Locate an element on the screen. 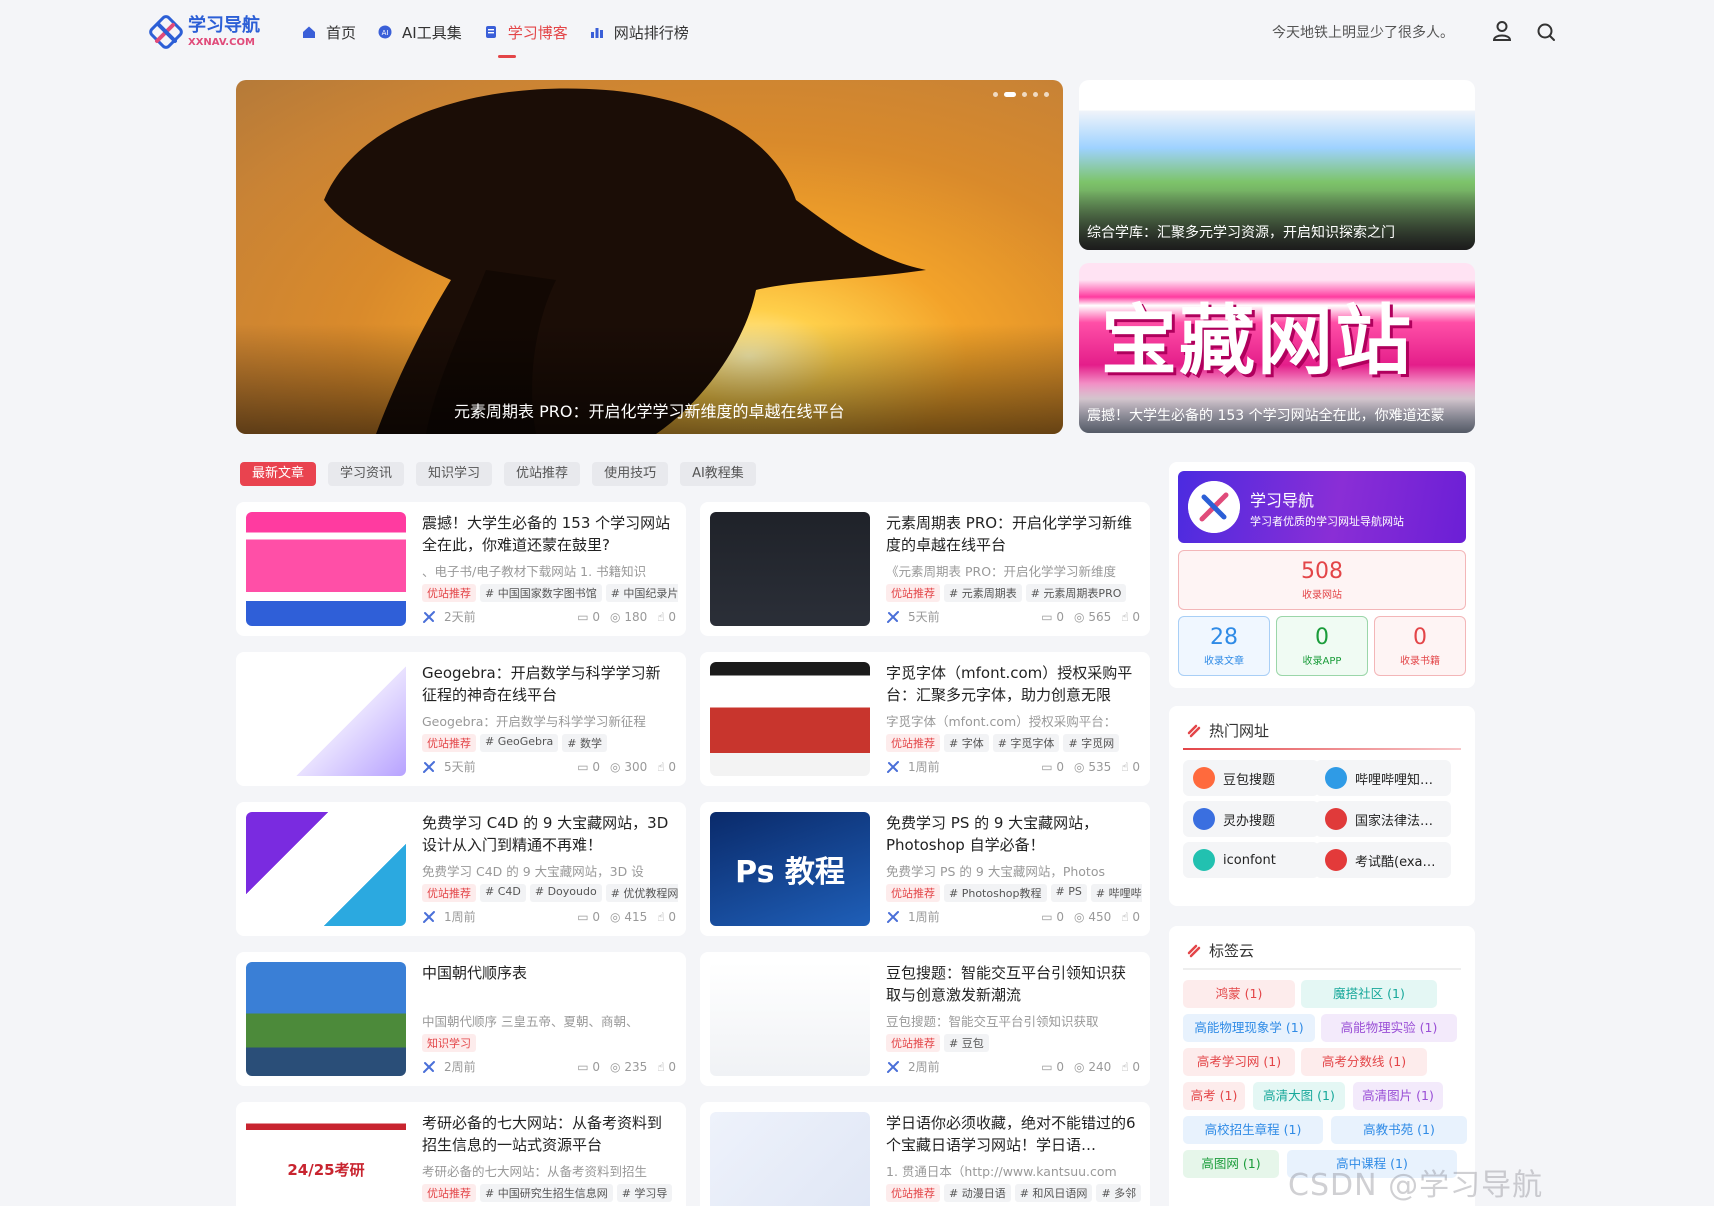 Image resolution: width=1714 pixels, height=1206 pixels. search-icon is located at coordinates (1546, 32).